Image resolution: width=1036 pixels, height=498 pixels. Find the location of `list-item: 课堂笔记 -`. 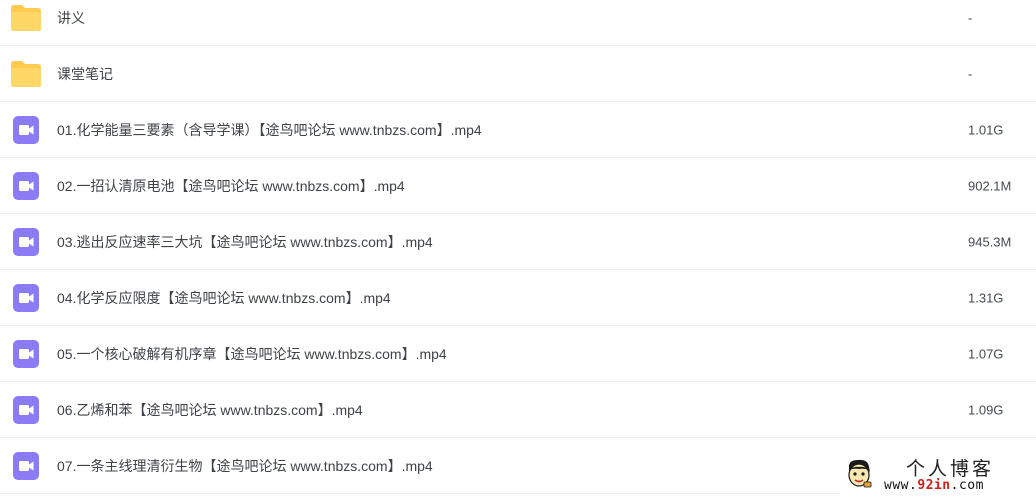

list-item: 课堂笔记 - is located at coordinates (518, 74).